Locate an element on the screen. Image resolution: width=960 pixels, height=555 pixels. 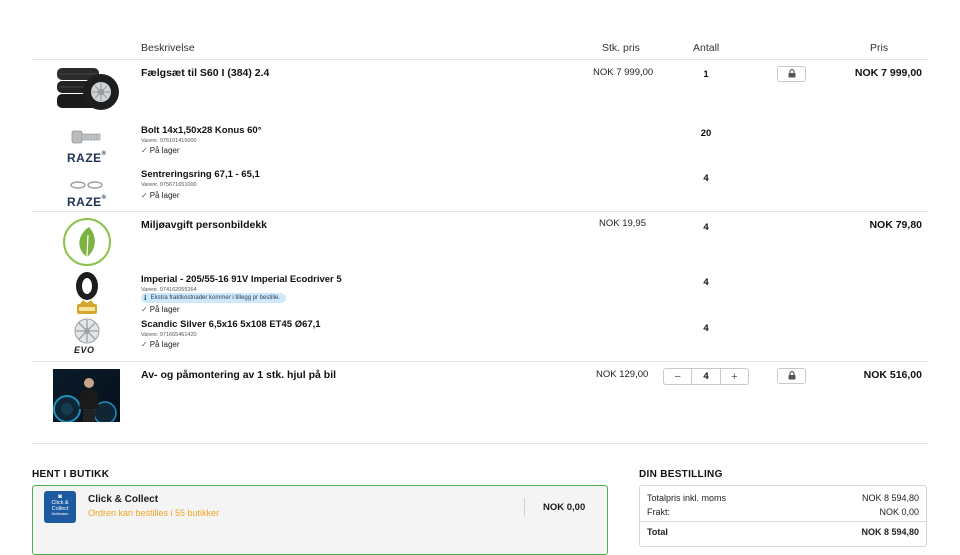
shipping-value: NOK 0,00 is located at coordinates (899, 512).